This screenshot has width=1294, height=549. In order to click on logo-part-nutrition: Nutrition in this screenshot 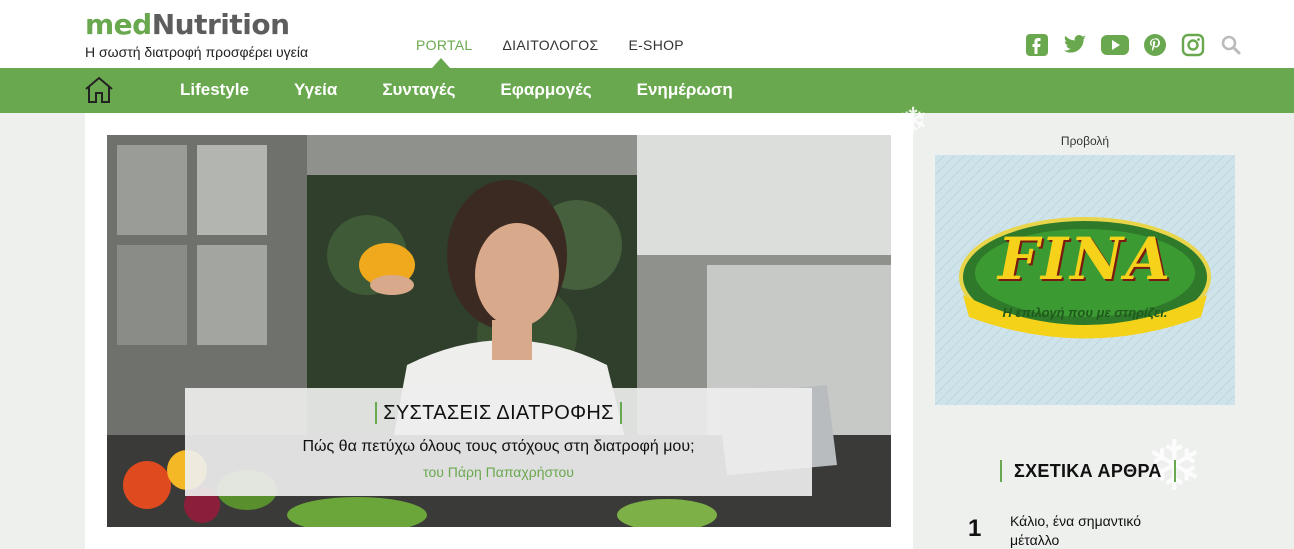, I will do `click(220, 24)`.